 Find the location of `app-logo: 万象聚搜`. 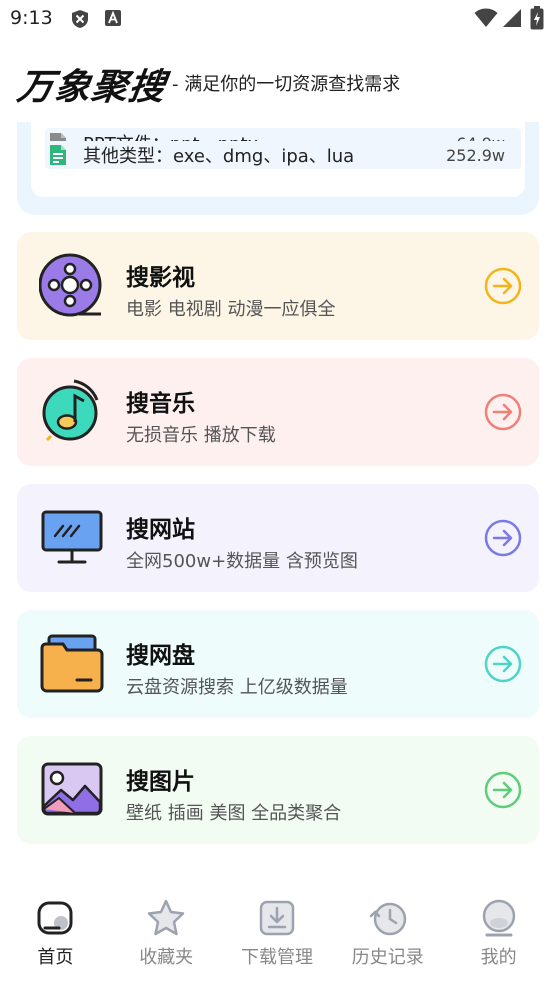

app-logo: 万象聚搜 is located at coordinates (91, 87).